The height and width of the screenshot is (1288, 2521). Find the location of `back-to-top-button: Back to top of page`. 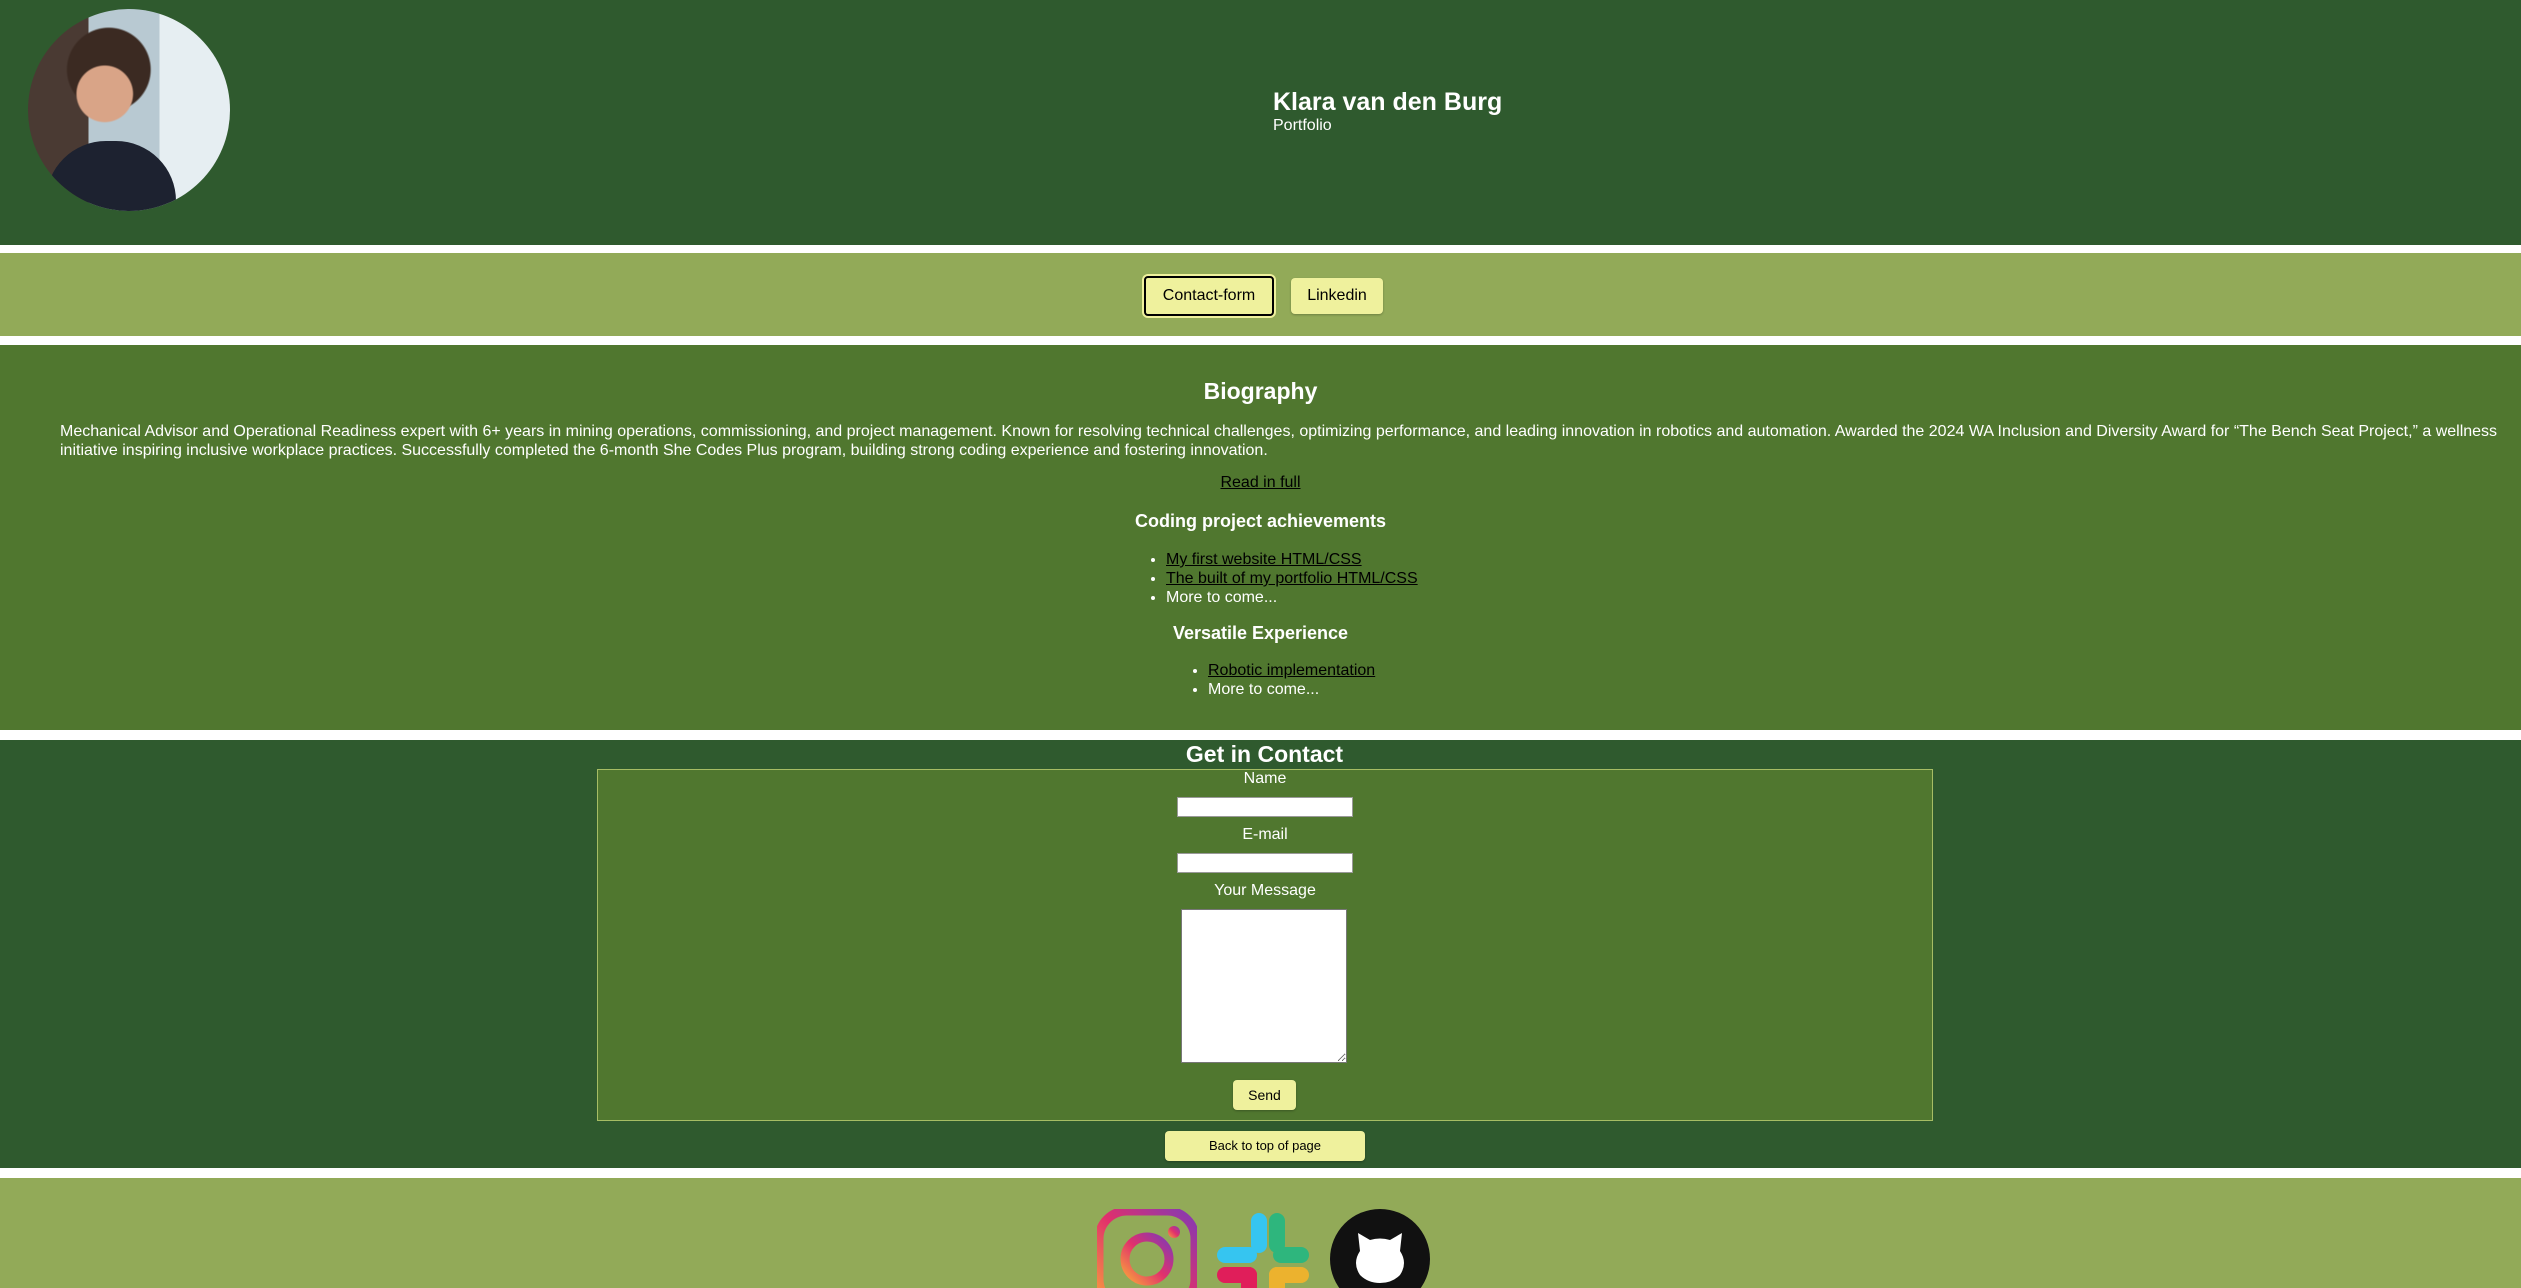

back-to-top-button: Back to top of page is located at coordinates (1265, 1146).